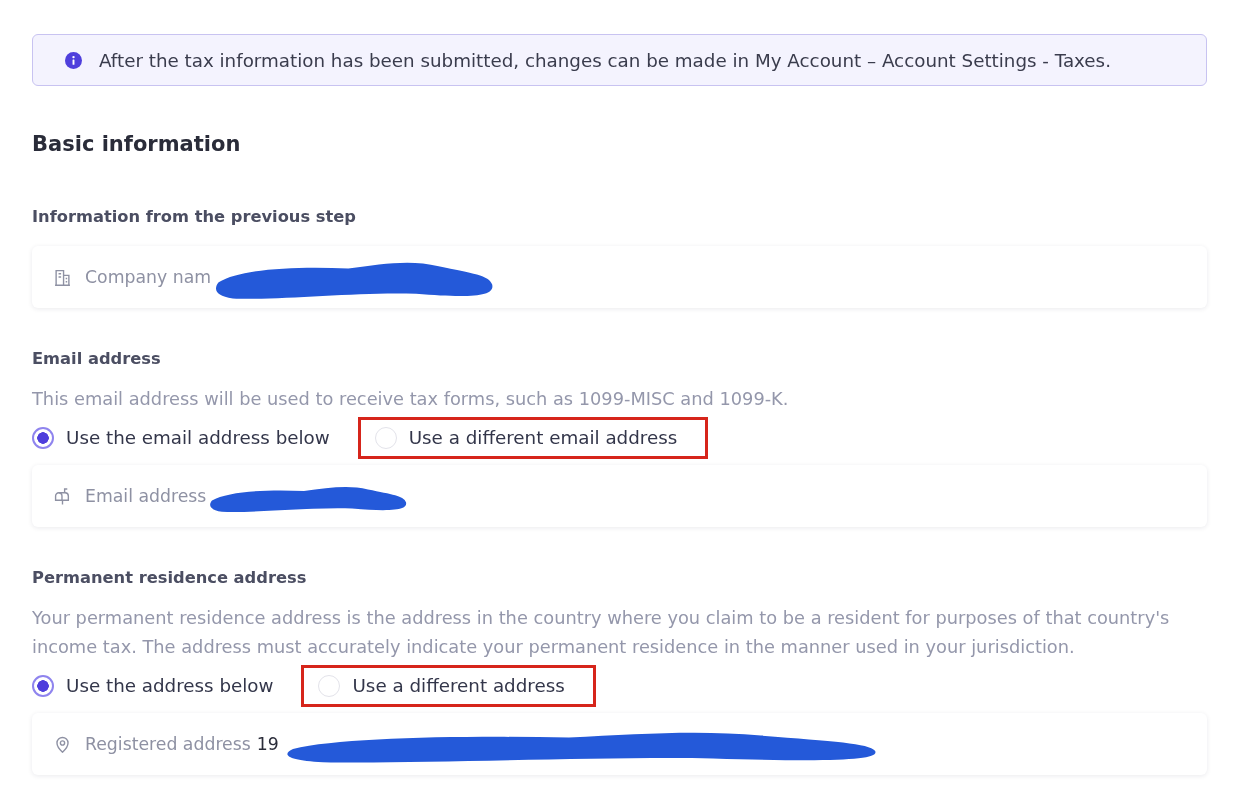 The image size is (1239, 811). Describe the element at coordinates (605, 60) in the screenshot. I see `notice-text: After the tax information has been submitted, changes can be made in My Account – Account Settings - Taxes.` at that location.